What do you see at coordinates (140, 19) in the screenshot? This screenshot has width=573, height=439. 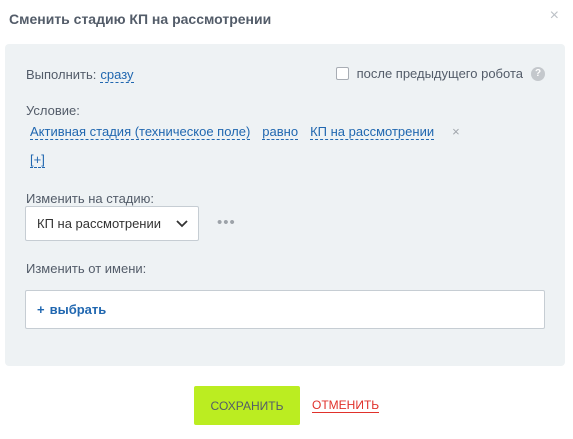 I see `dialog-title: Сменить стадию КП на рассмотрении` at bounding box center [140, 19].